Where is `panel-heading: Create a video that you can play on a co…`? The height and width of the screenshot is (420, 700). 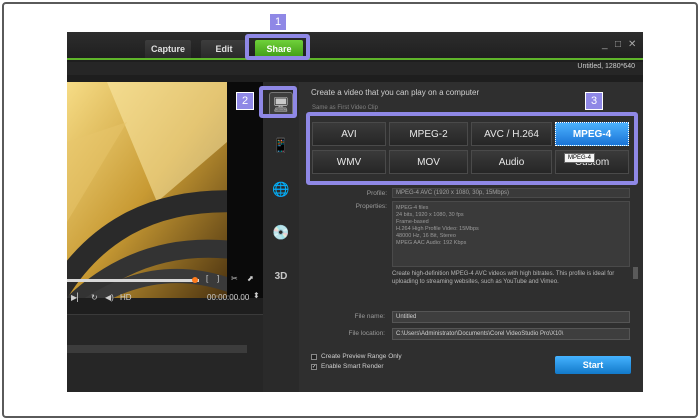
panel-heading: Create a video that you can play on a co… is located at coordinates (395, 92).